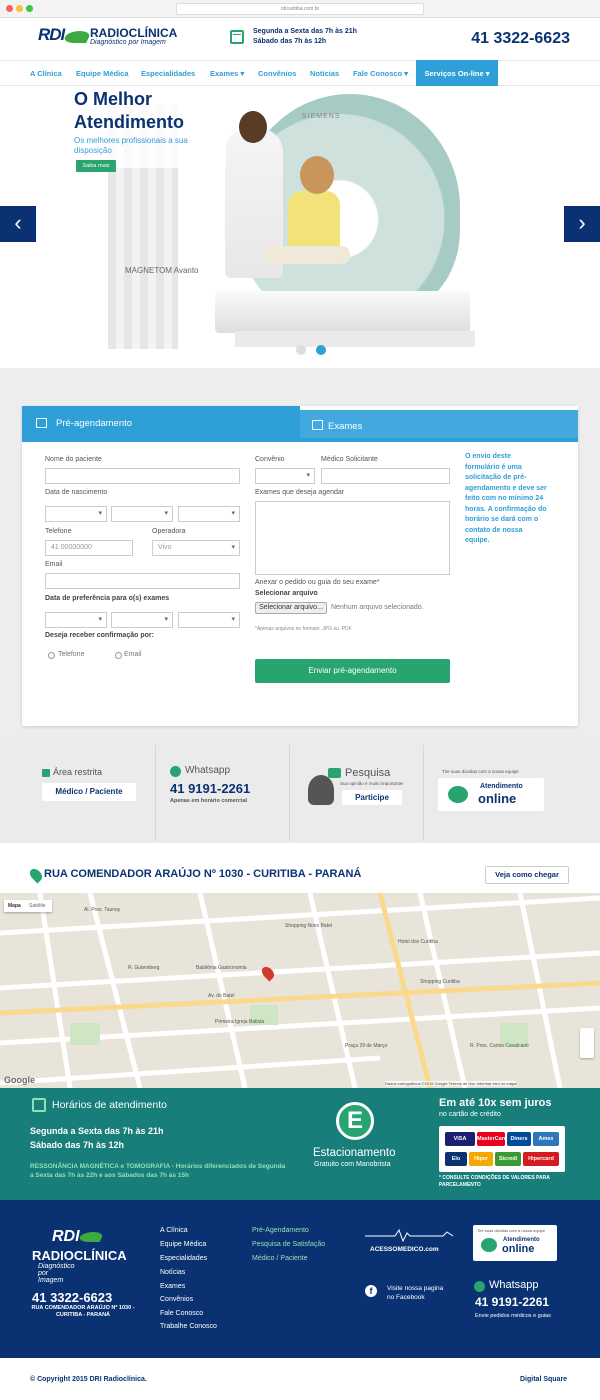  I want to click on facebook-text-1: Visite nossa pagina, so click(415, 1288).